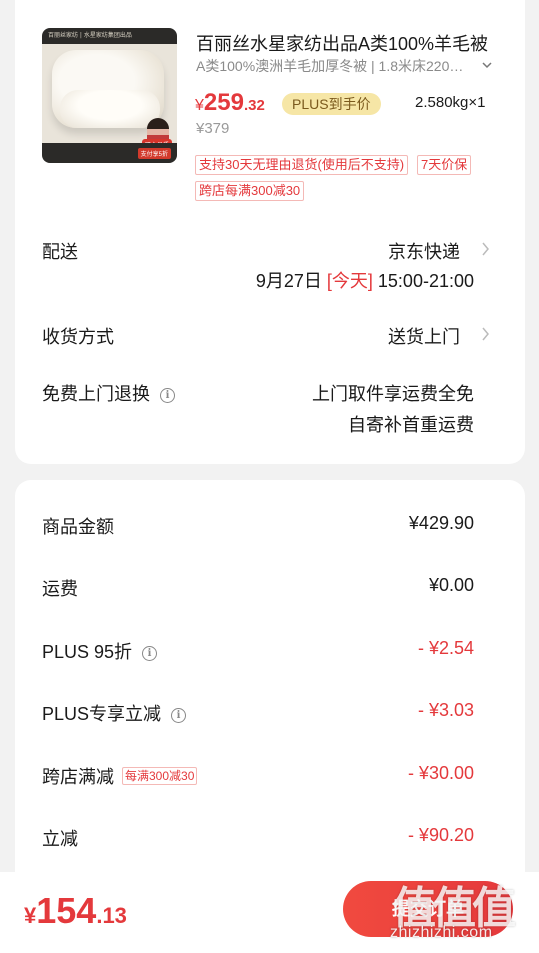 The image size is (539, 953). Describe the element at coordinates (302, 165) in the screenshot. I see `return-policy-tag: 支持30天无理由退货(使用后不支持)` at that location.